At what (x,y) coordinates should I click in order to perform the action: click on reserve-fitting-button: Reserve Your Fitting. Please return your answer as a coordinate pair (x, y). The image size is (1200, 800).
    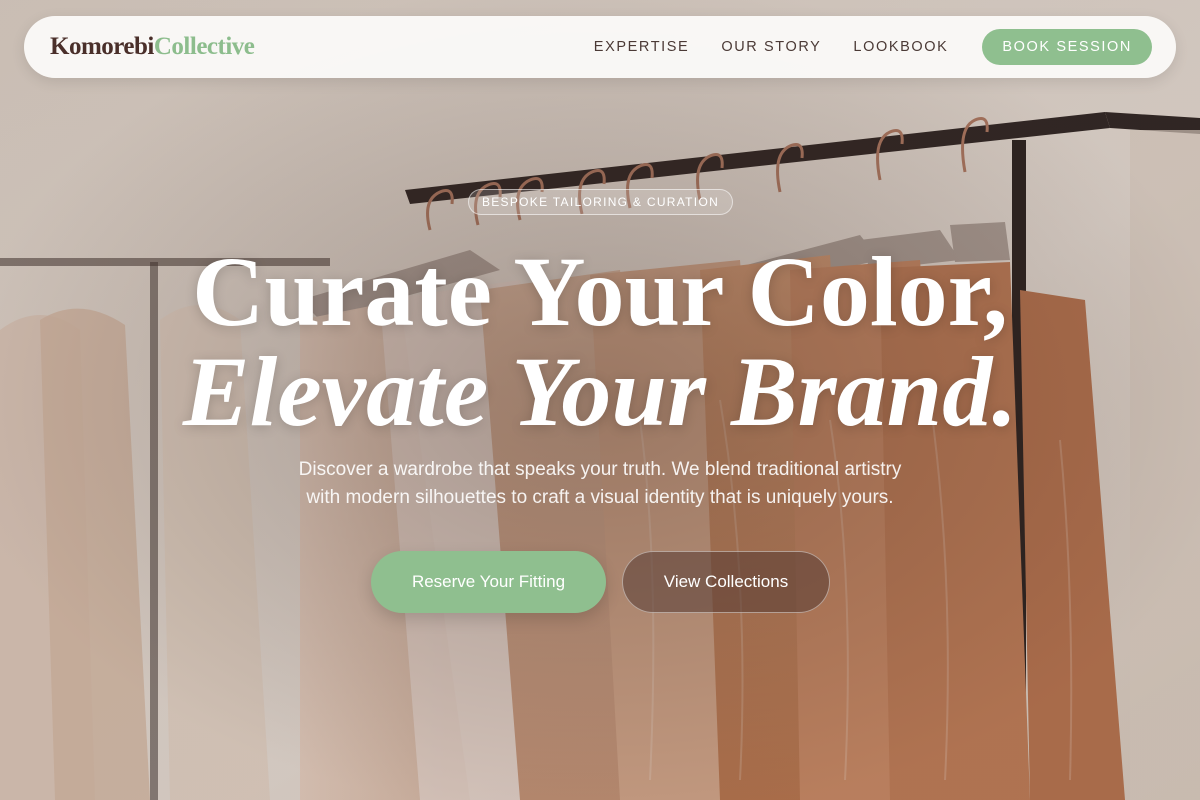
    Looking at the image, I should click on (488, 582).